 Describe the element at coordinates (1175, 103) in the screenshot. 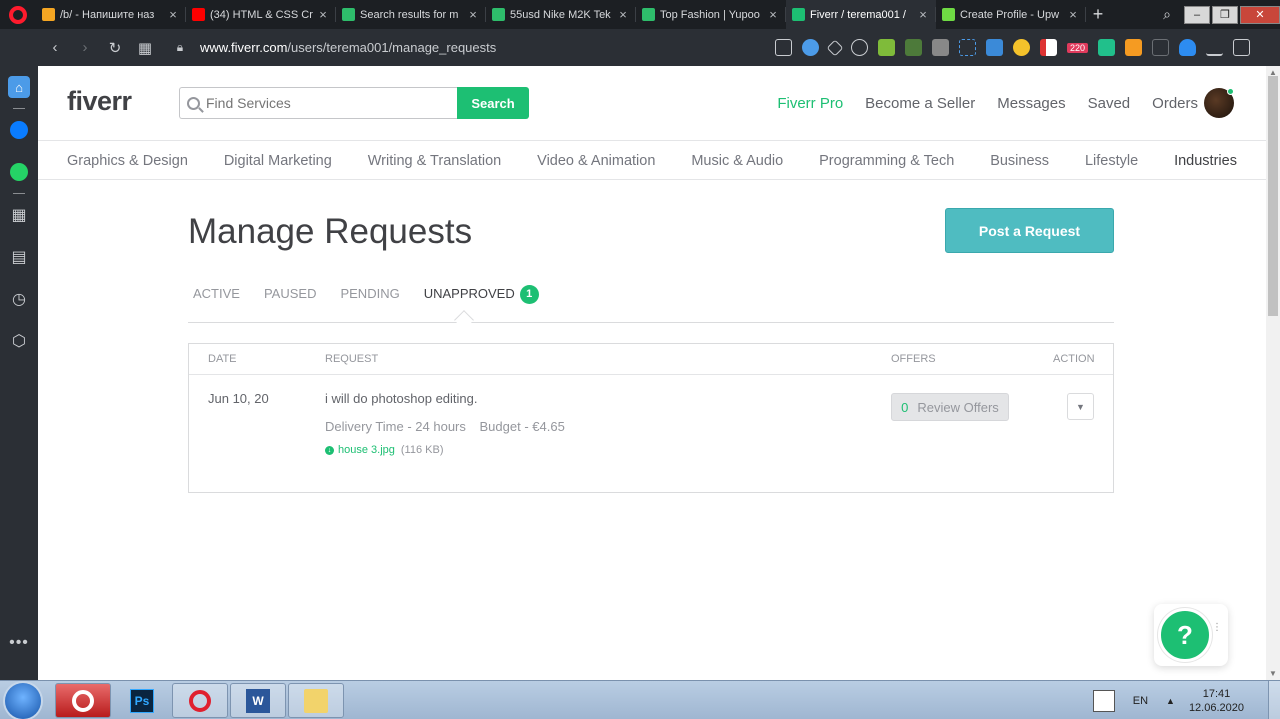

I see `nav-orders: Orders` at that location.